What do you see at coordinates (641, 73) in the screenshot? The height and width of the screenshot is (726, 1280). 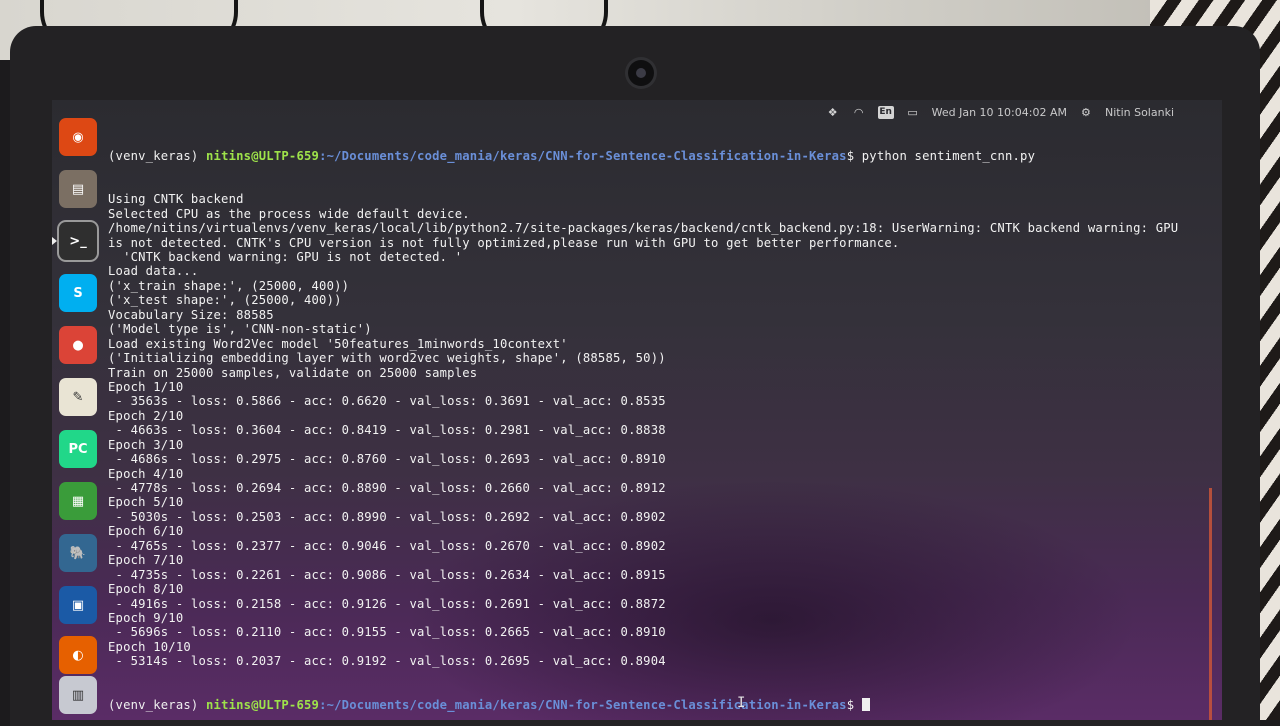 I see `webcam` at bounding box center [641, 73].